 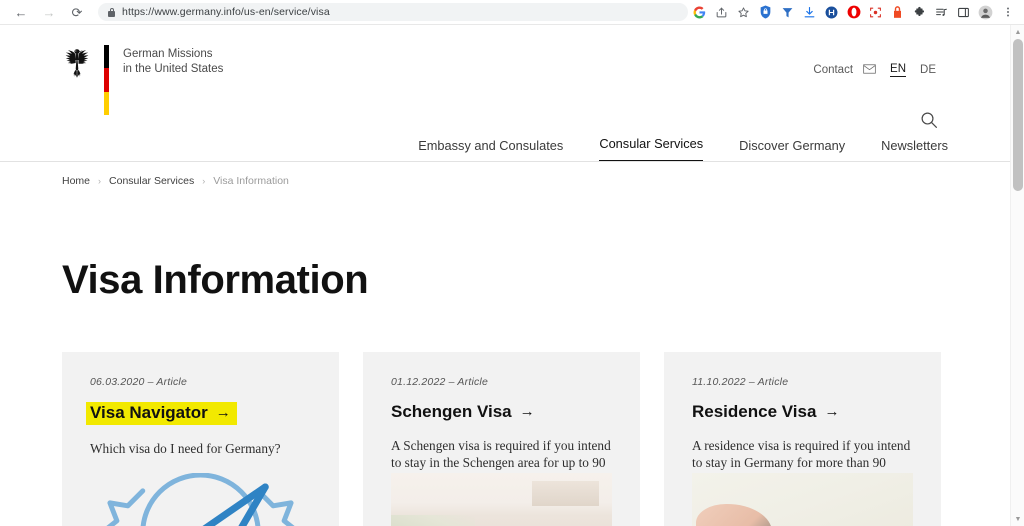 What do you see at coordinates (740, 382) in the screenshot?
I see `card-meta: 11.10.2022 – Article` at bounding box center [740, 382].